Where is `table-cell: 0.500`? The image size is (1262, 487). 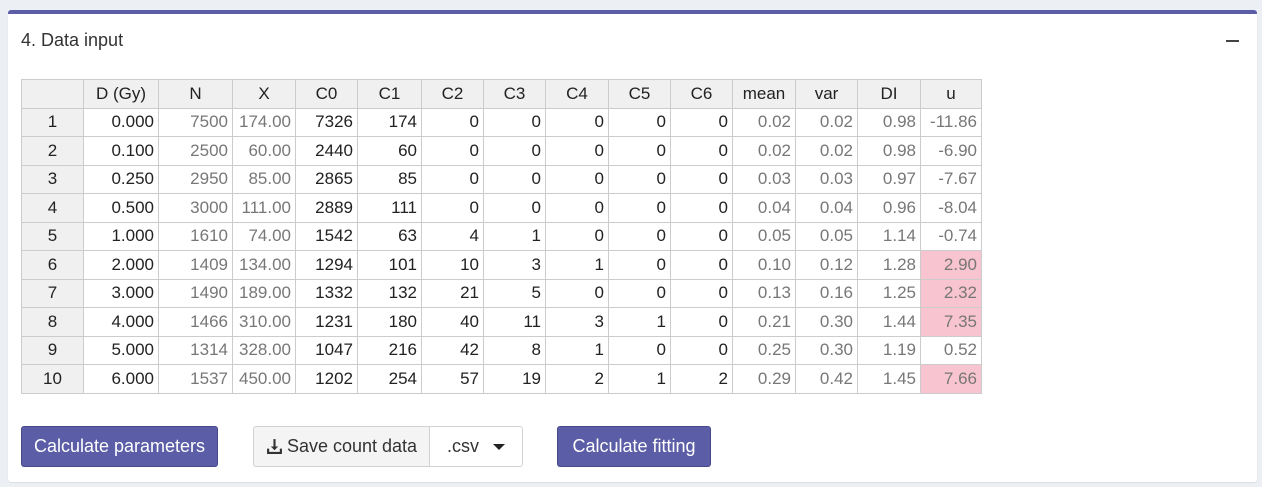 table-cell: 0.500 is located at coordinates (121, 208).